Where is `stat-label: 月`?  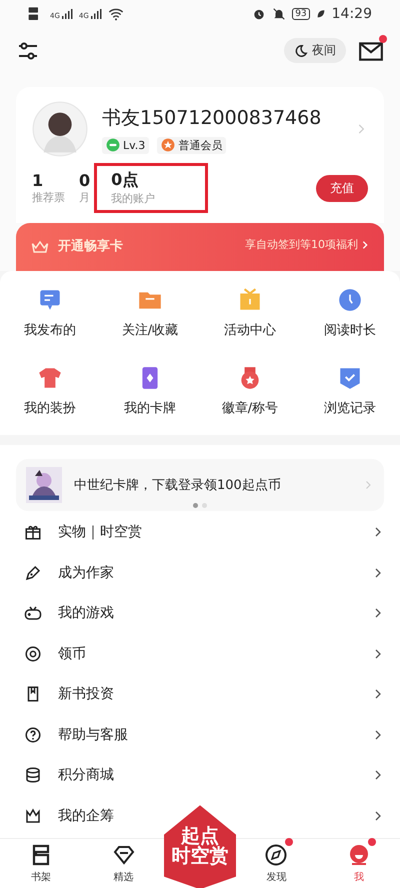
stat-label: 月 is located at coordinates (84, 198).